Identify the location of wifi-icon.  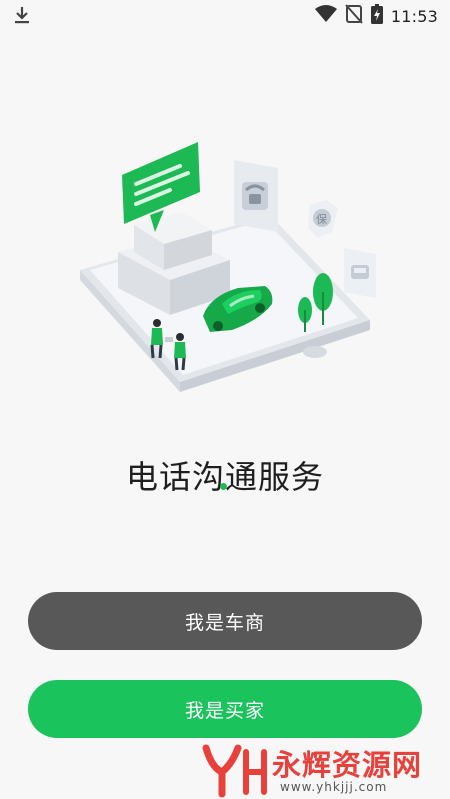
(325, 16).